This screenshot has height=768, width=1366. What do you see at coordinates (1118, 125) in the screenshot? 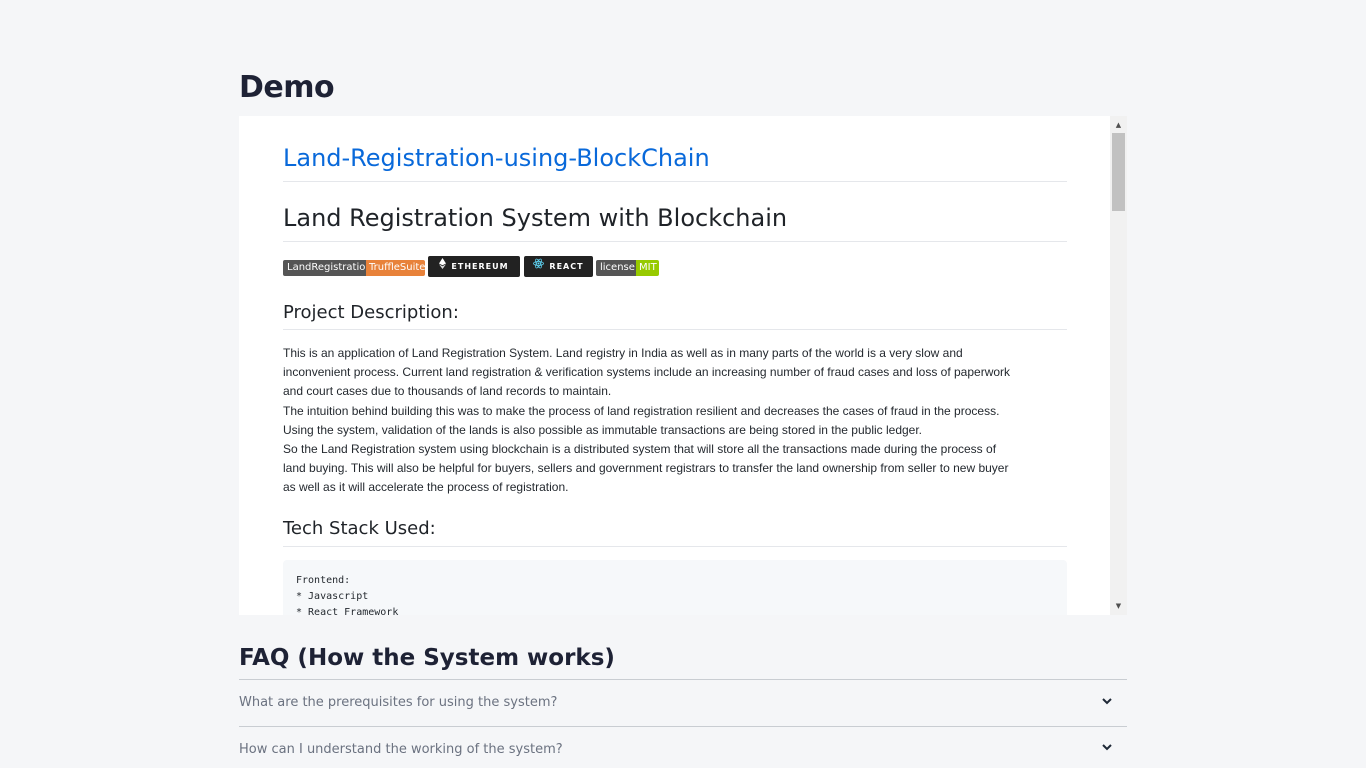
I see `scroll-up-arrow-icon: ▲` at bounding box center [1118, 125].